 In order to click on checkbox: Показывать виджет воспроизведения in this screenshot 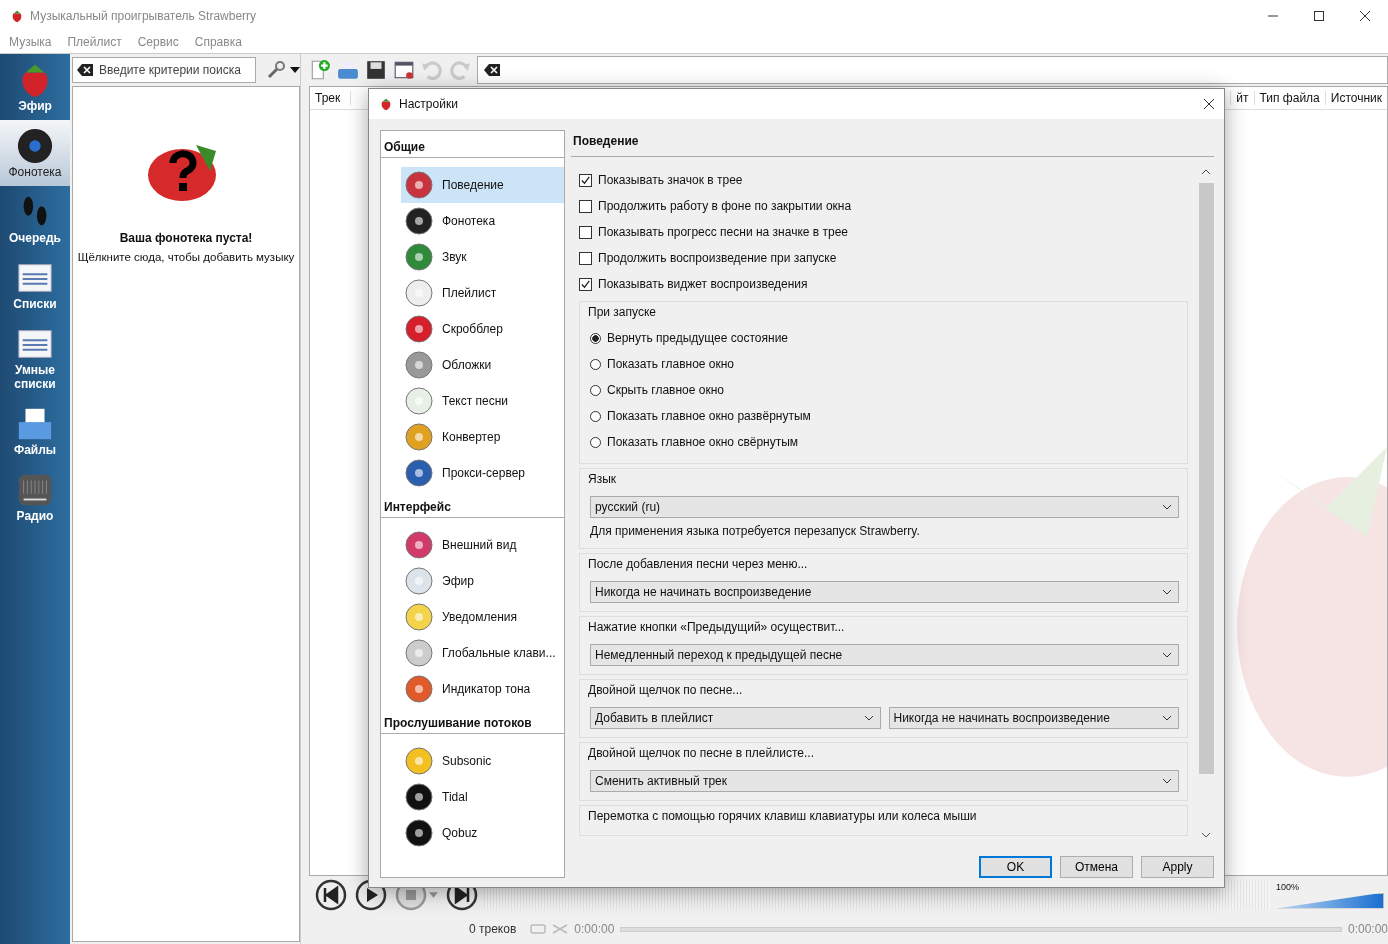, I will do `click(883, 284)`.